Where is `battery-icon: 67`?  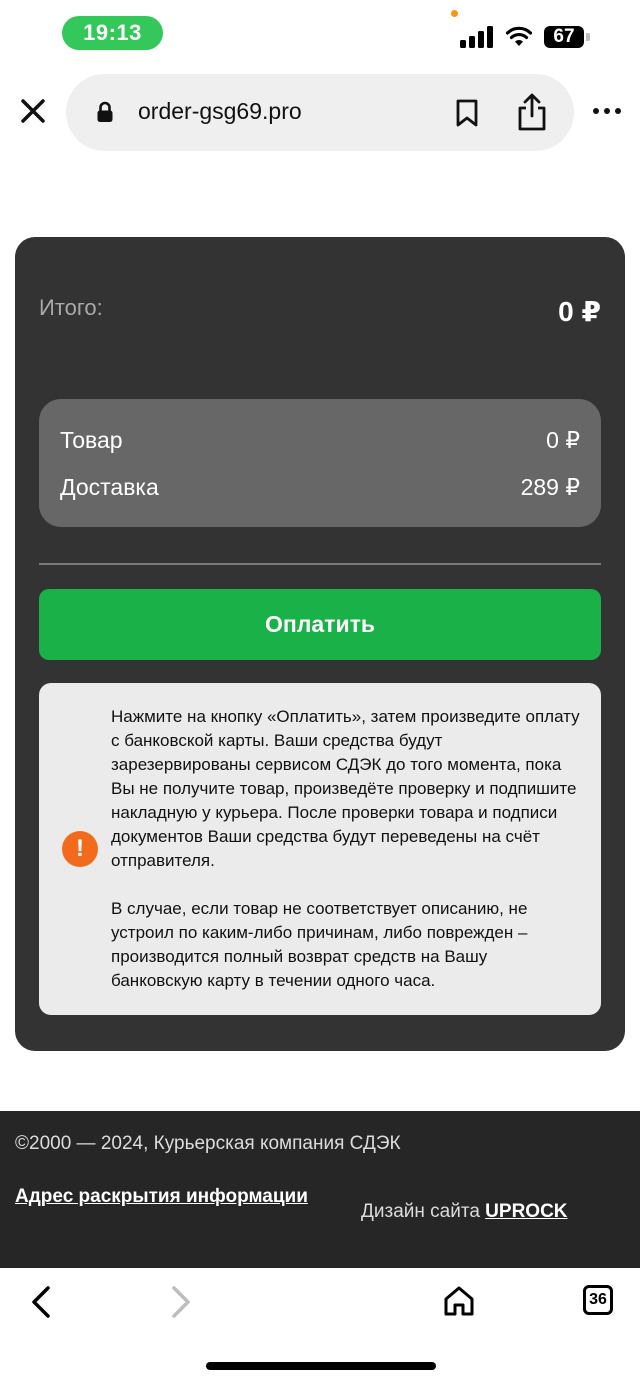
battery-icon: 67 is located at coordinates (564, 37).